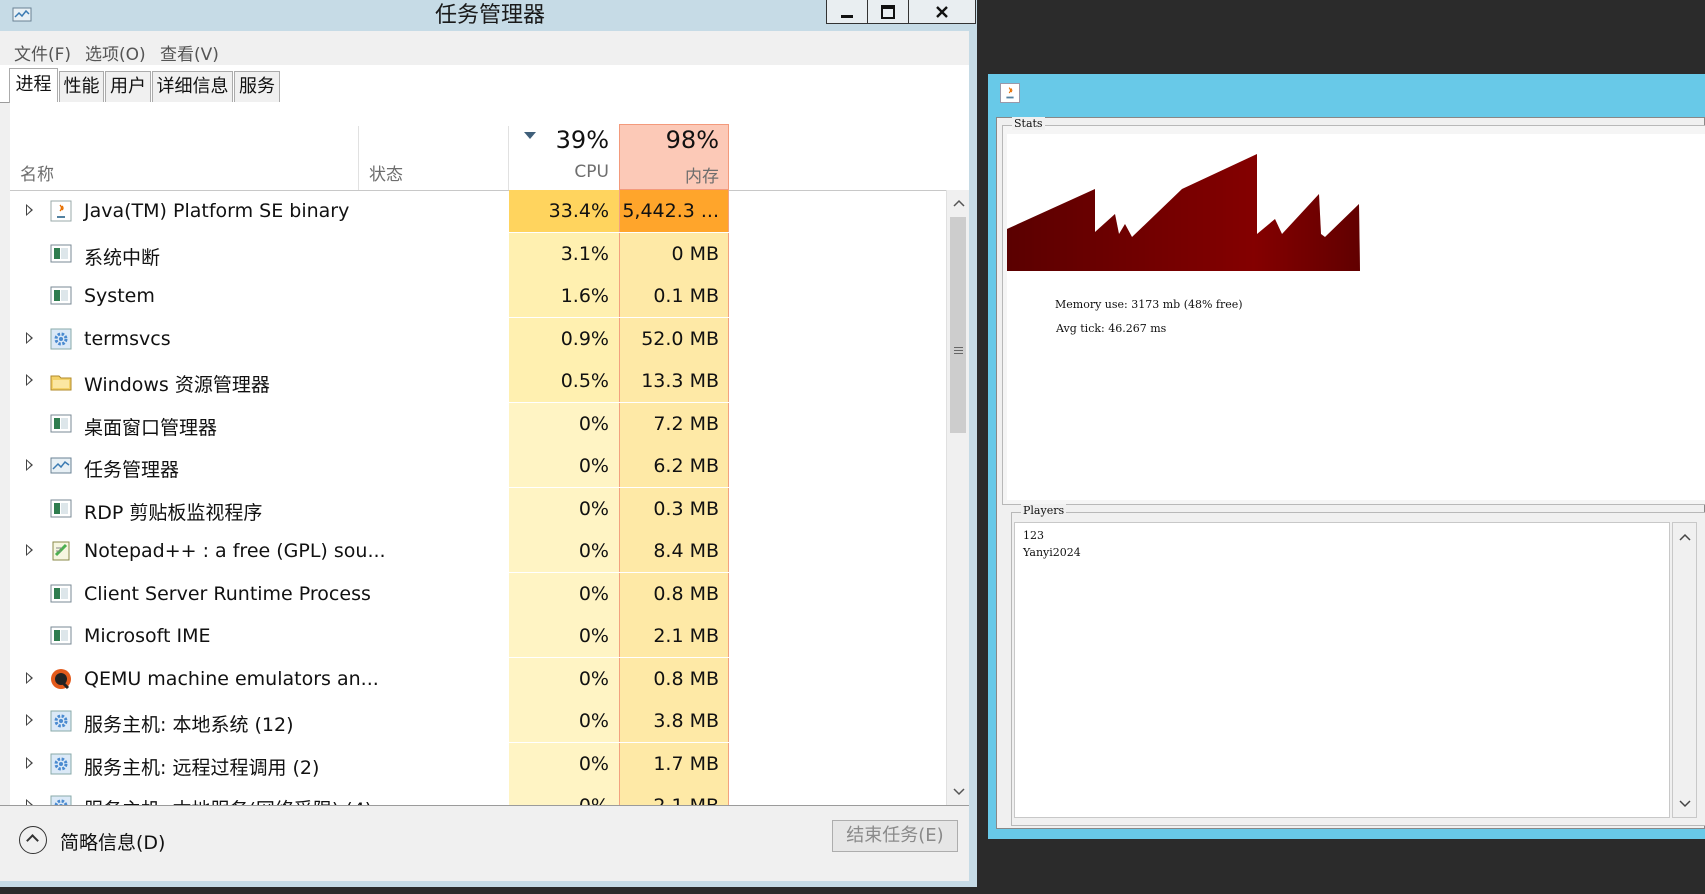  Describe the element at coordinates (478, 593) in the screenshot. I see `table-row: Client Server Runtime Process 0% 0.8 MB` at that location.